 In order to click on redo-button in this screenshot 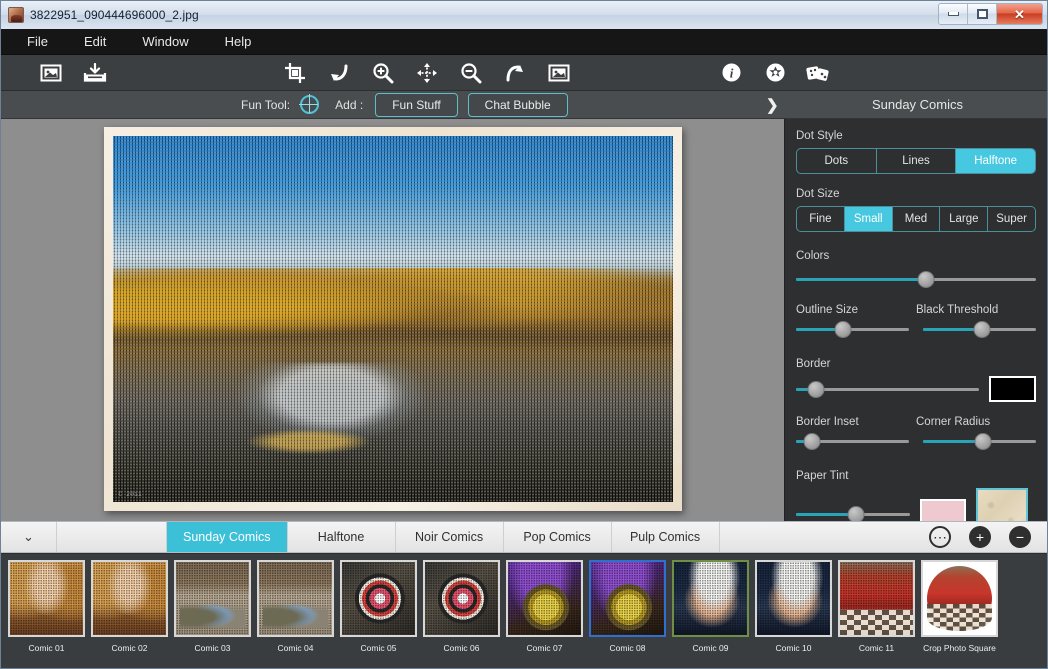, I will do `click(515, 73)`.